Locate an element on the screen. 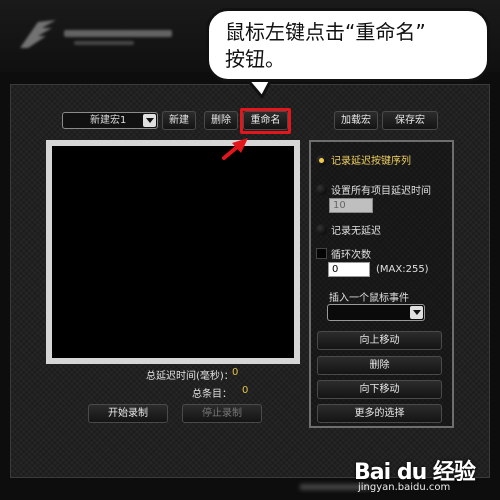  loop-checkbox is located at coordinates (321, 253).